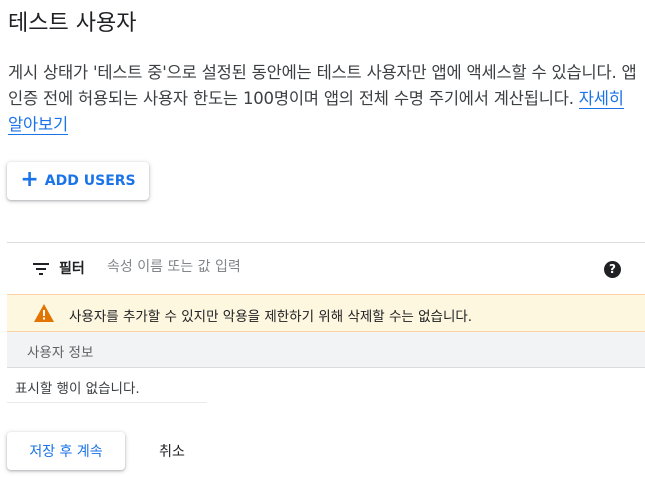  Describe the element at coordinates (29, 179) in the screenshot. I see `plus-icon: +` at that location.